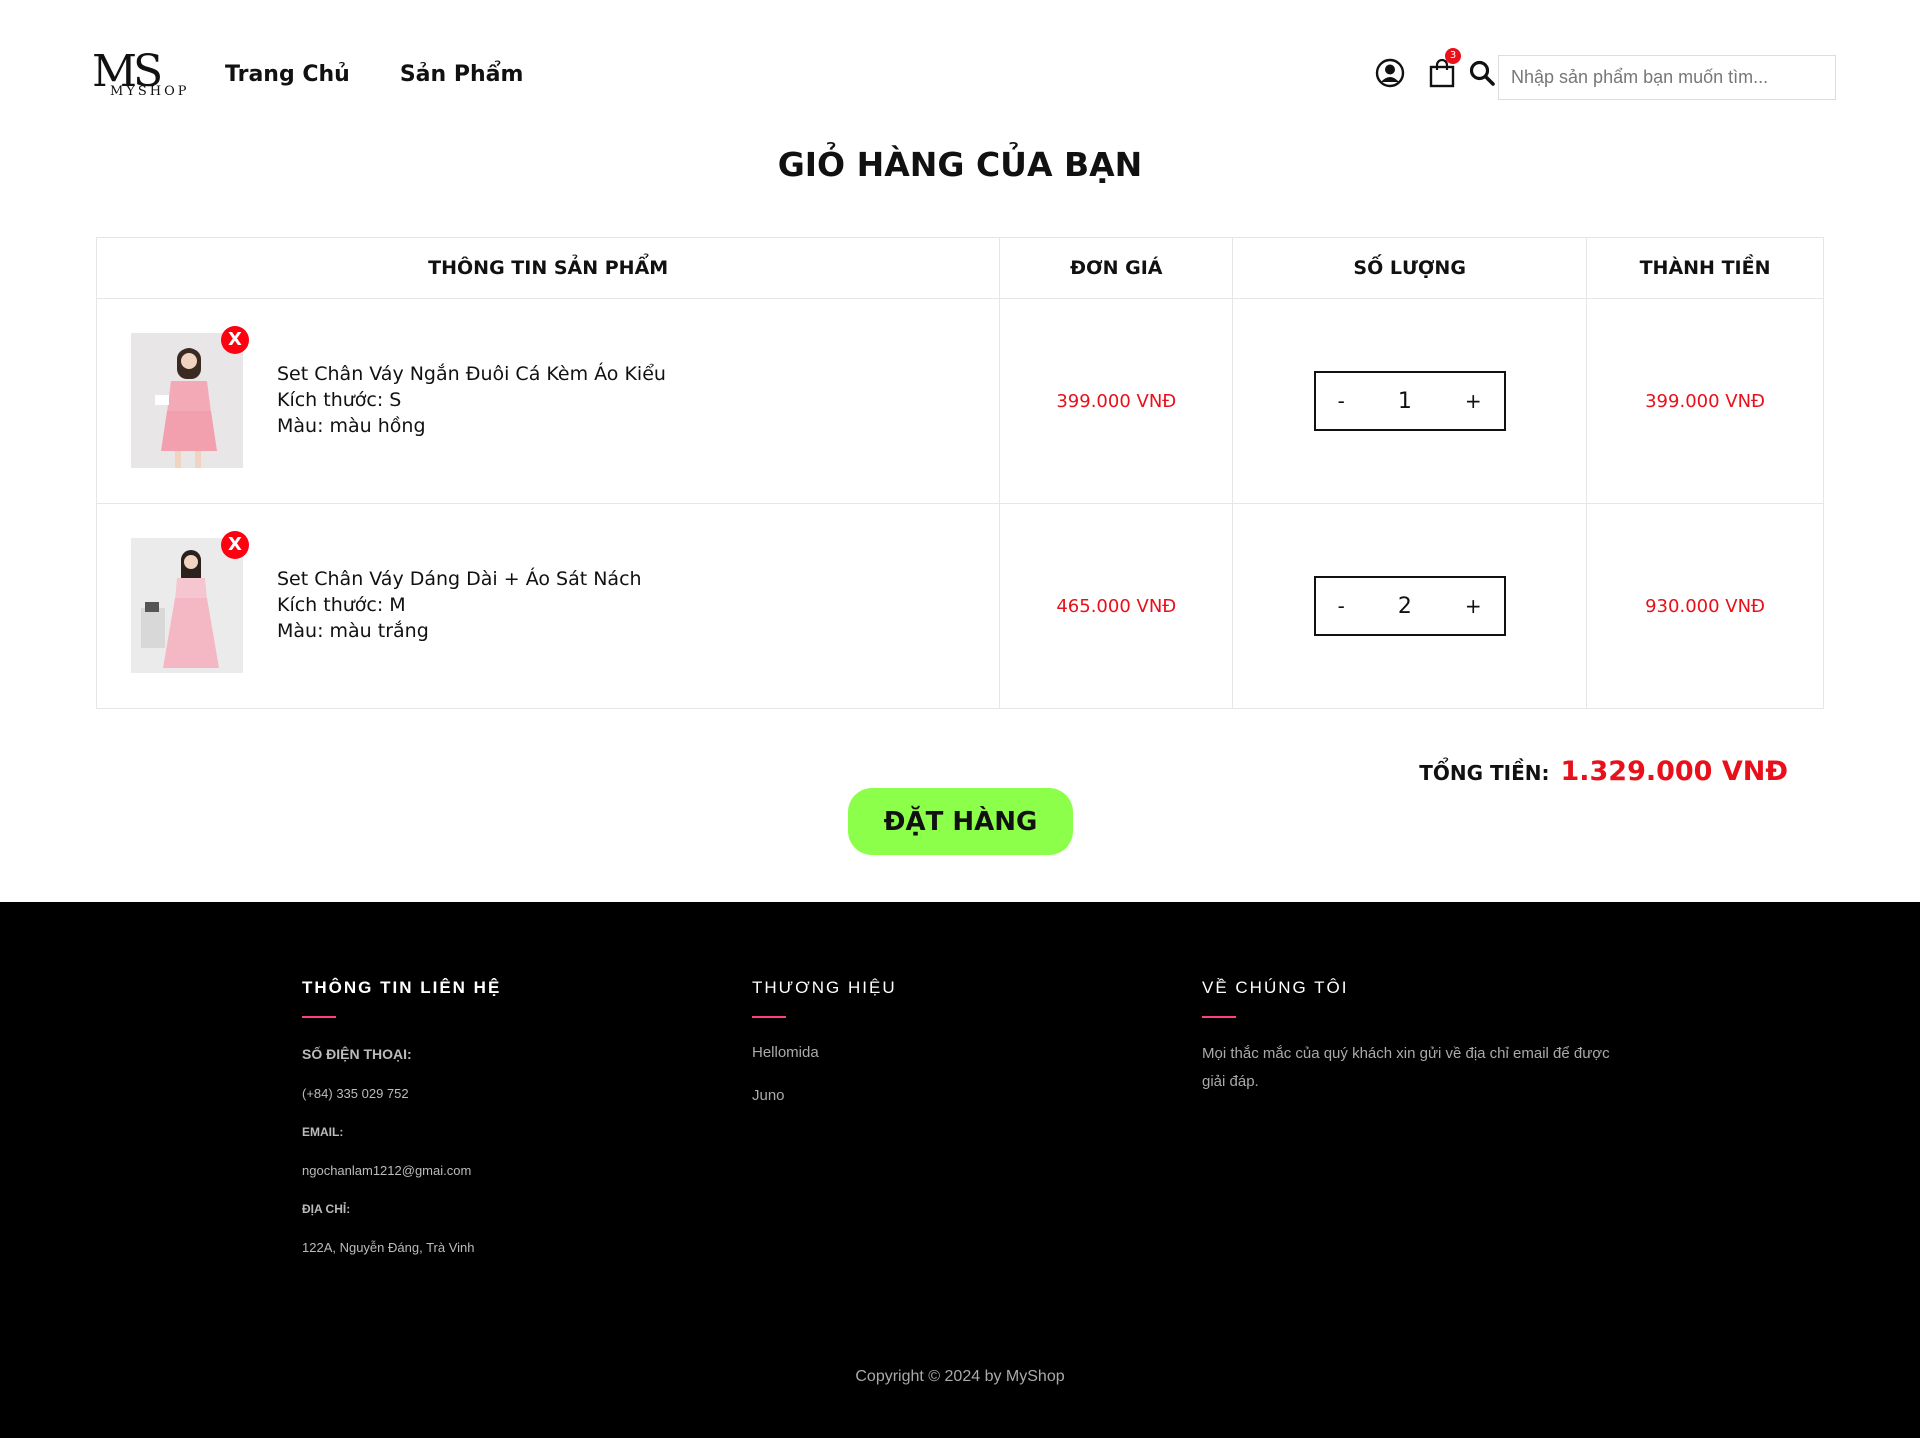 Image resolution: width=1920 pixels, height=1438 pixels. What do you see at coordinates (960, 1376) in the screenshot?
I see `copyright: Copyright © 2024 by MyShop` at bounding box center [960, 1376].